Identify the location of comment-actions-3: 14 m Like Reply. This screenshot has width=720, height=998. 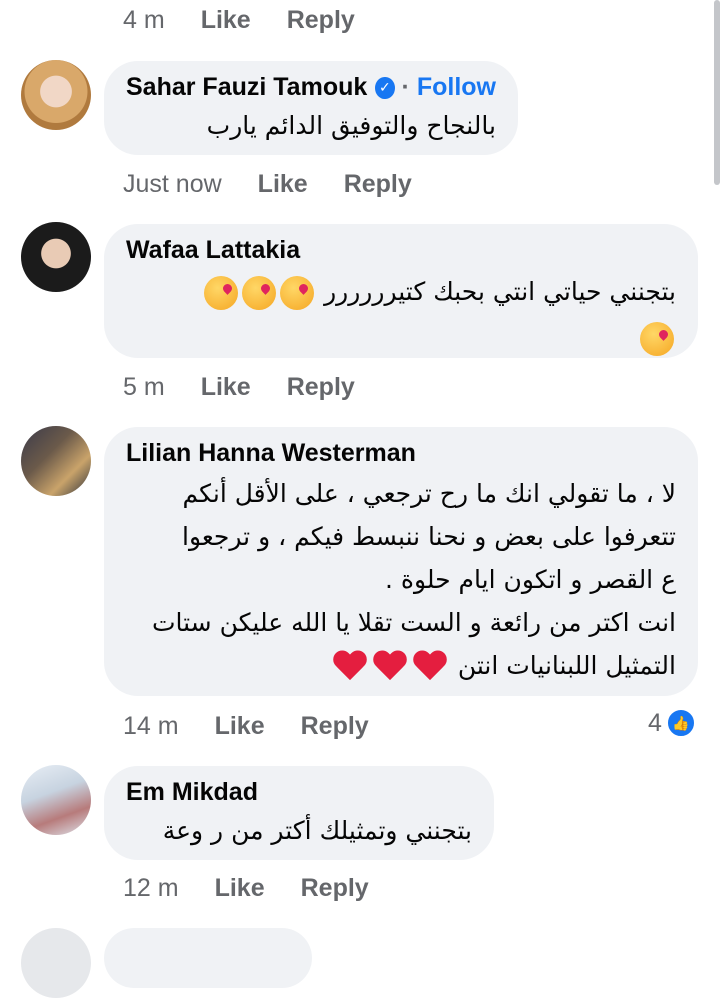
(264, 726).